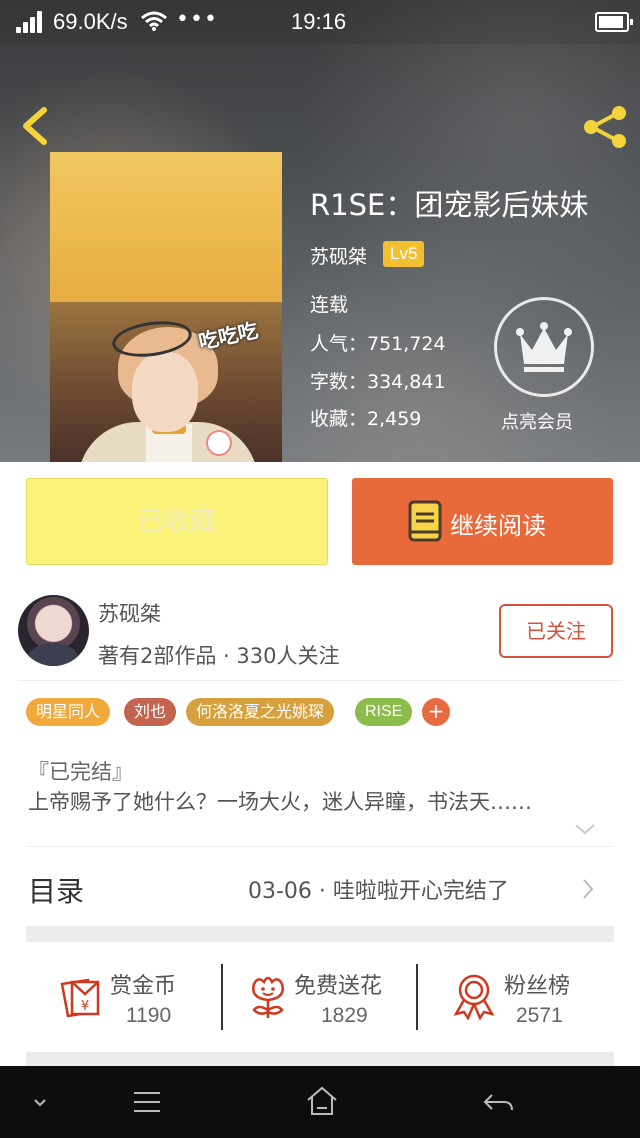 The height and width of the screenshot is (1138, 640). I want to click on collect-button: 已收藏, so click(177, 521).